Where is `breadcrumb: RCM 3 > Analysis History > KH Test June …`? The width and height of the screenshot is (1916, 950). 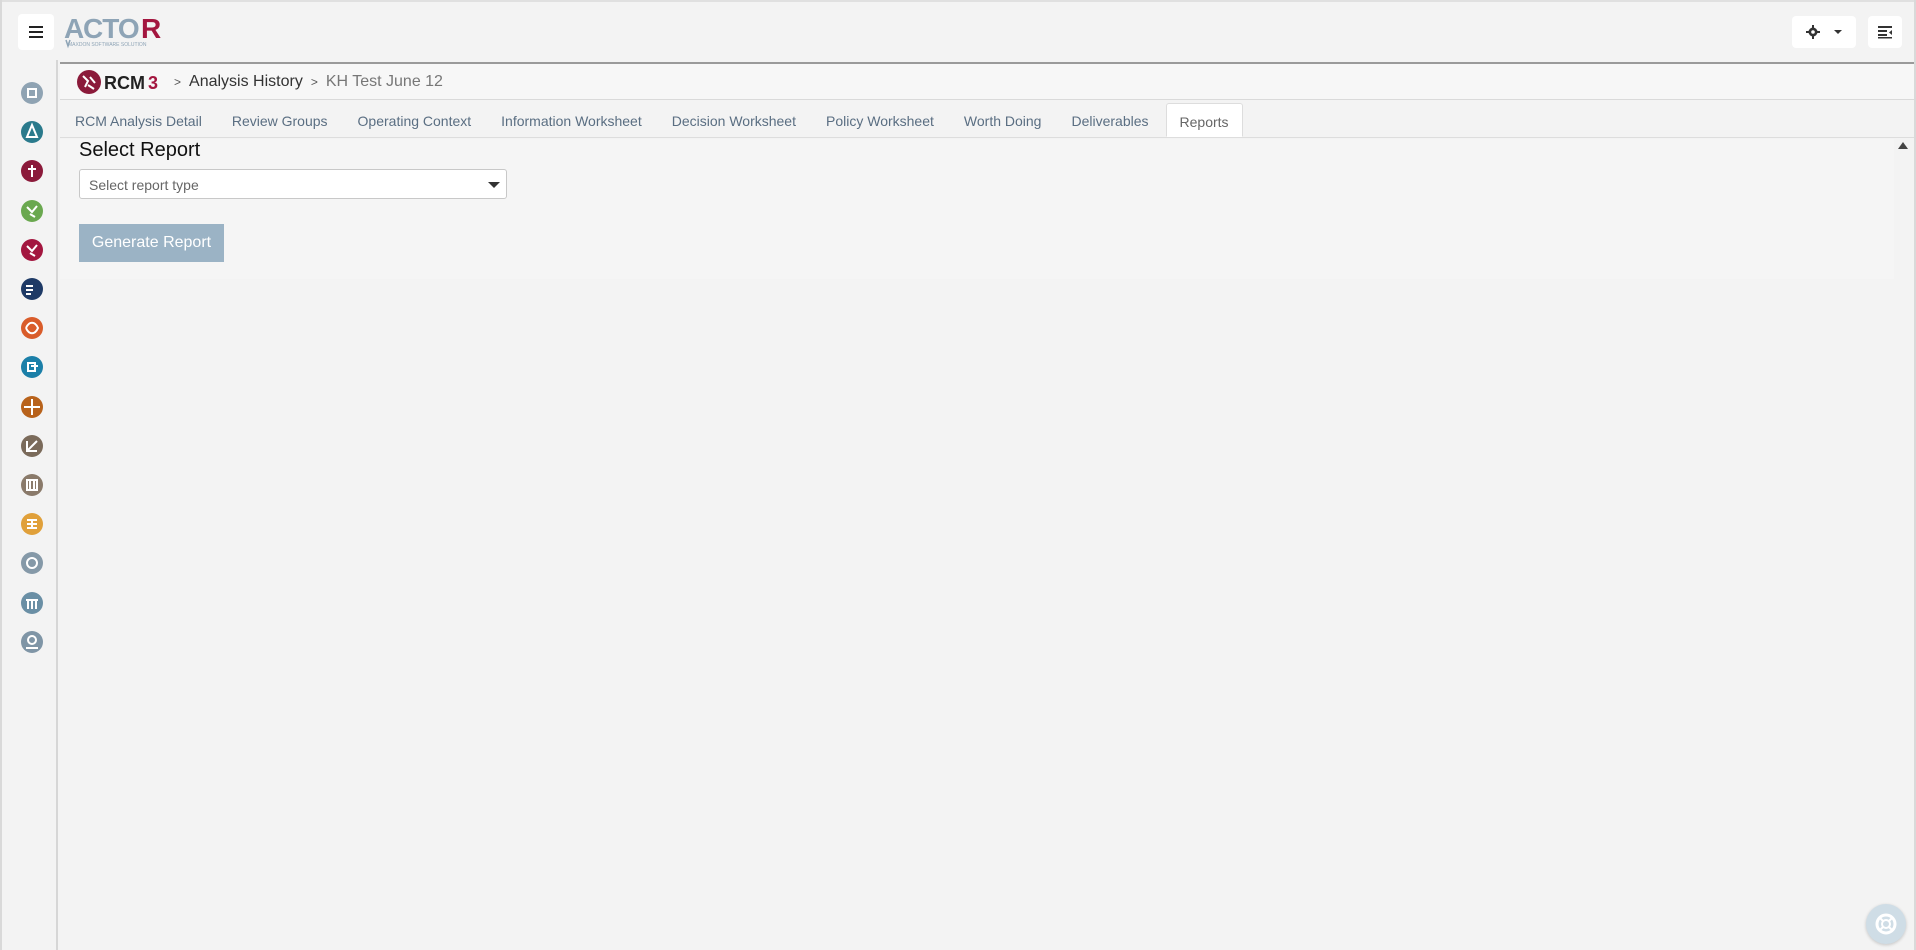
breadcrumb: RCM 3 > Analysis History > KH Test June … is located at coordinates (987, 81).